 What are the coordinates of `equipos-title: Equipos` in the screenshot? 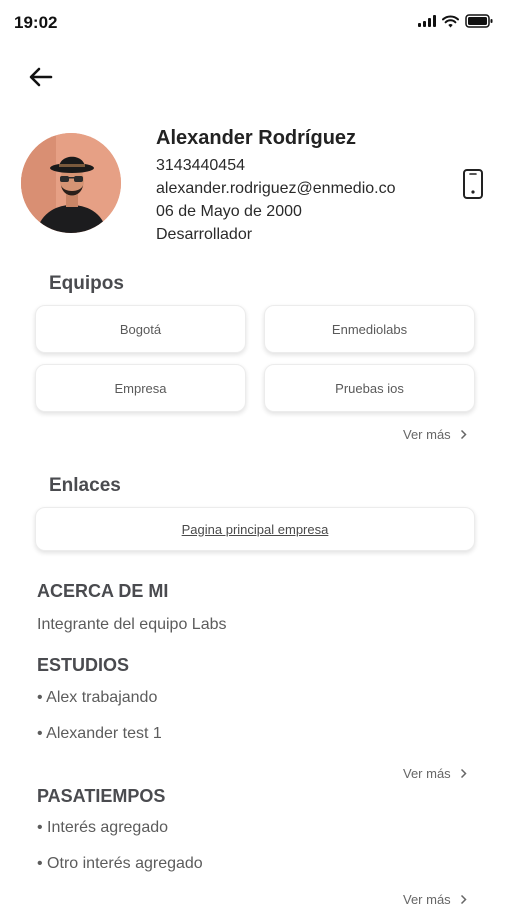 It's located at (86, 283).